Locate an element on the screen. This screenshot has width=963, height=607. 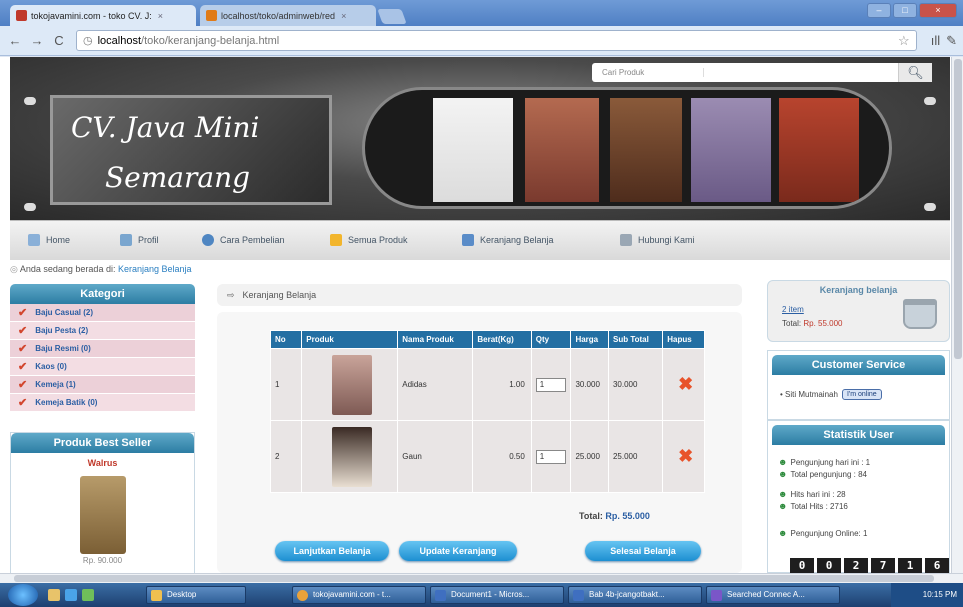
category-item: ✔ Kemeja (1) is located at coordinates (102, 385).